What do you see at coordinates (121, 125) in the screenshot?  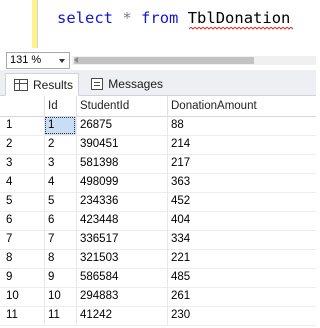 I see `studentid-cell: 26875` at bounding box center [121, 125].